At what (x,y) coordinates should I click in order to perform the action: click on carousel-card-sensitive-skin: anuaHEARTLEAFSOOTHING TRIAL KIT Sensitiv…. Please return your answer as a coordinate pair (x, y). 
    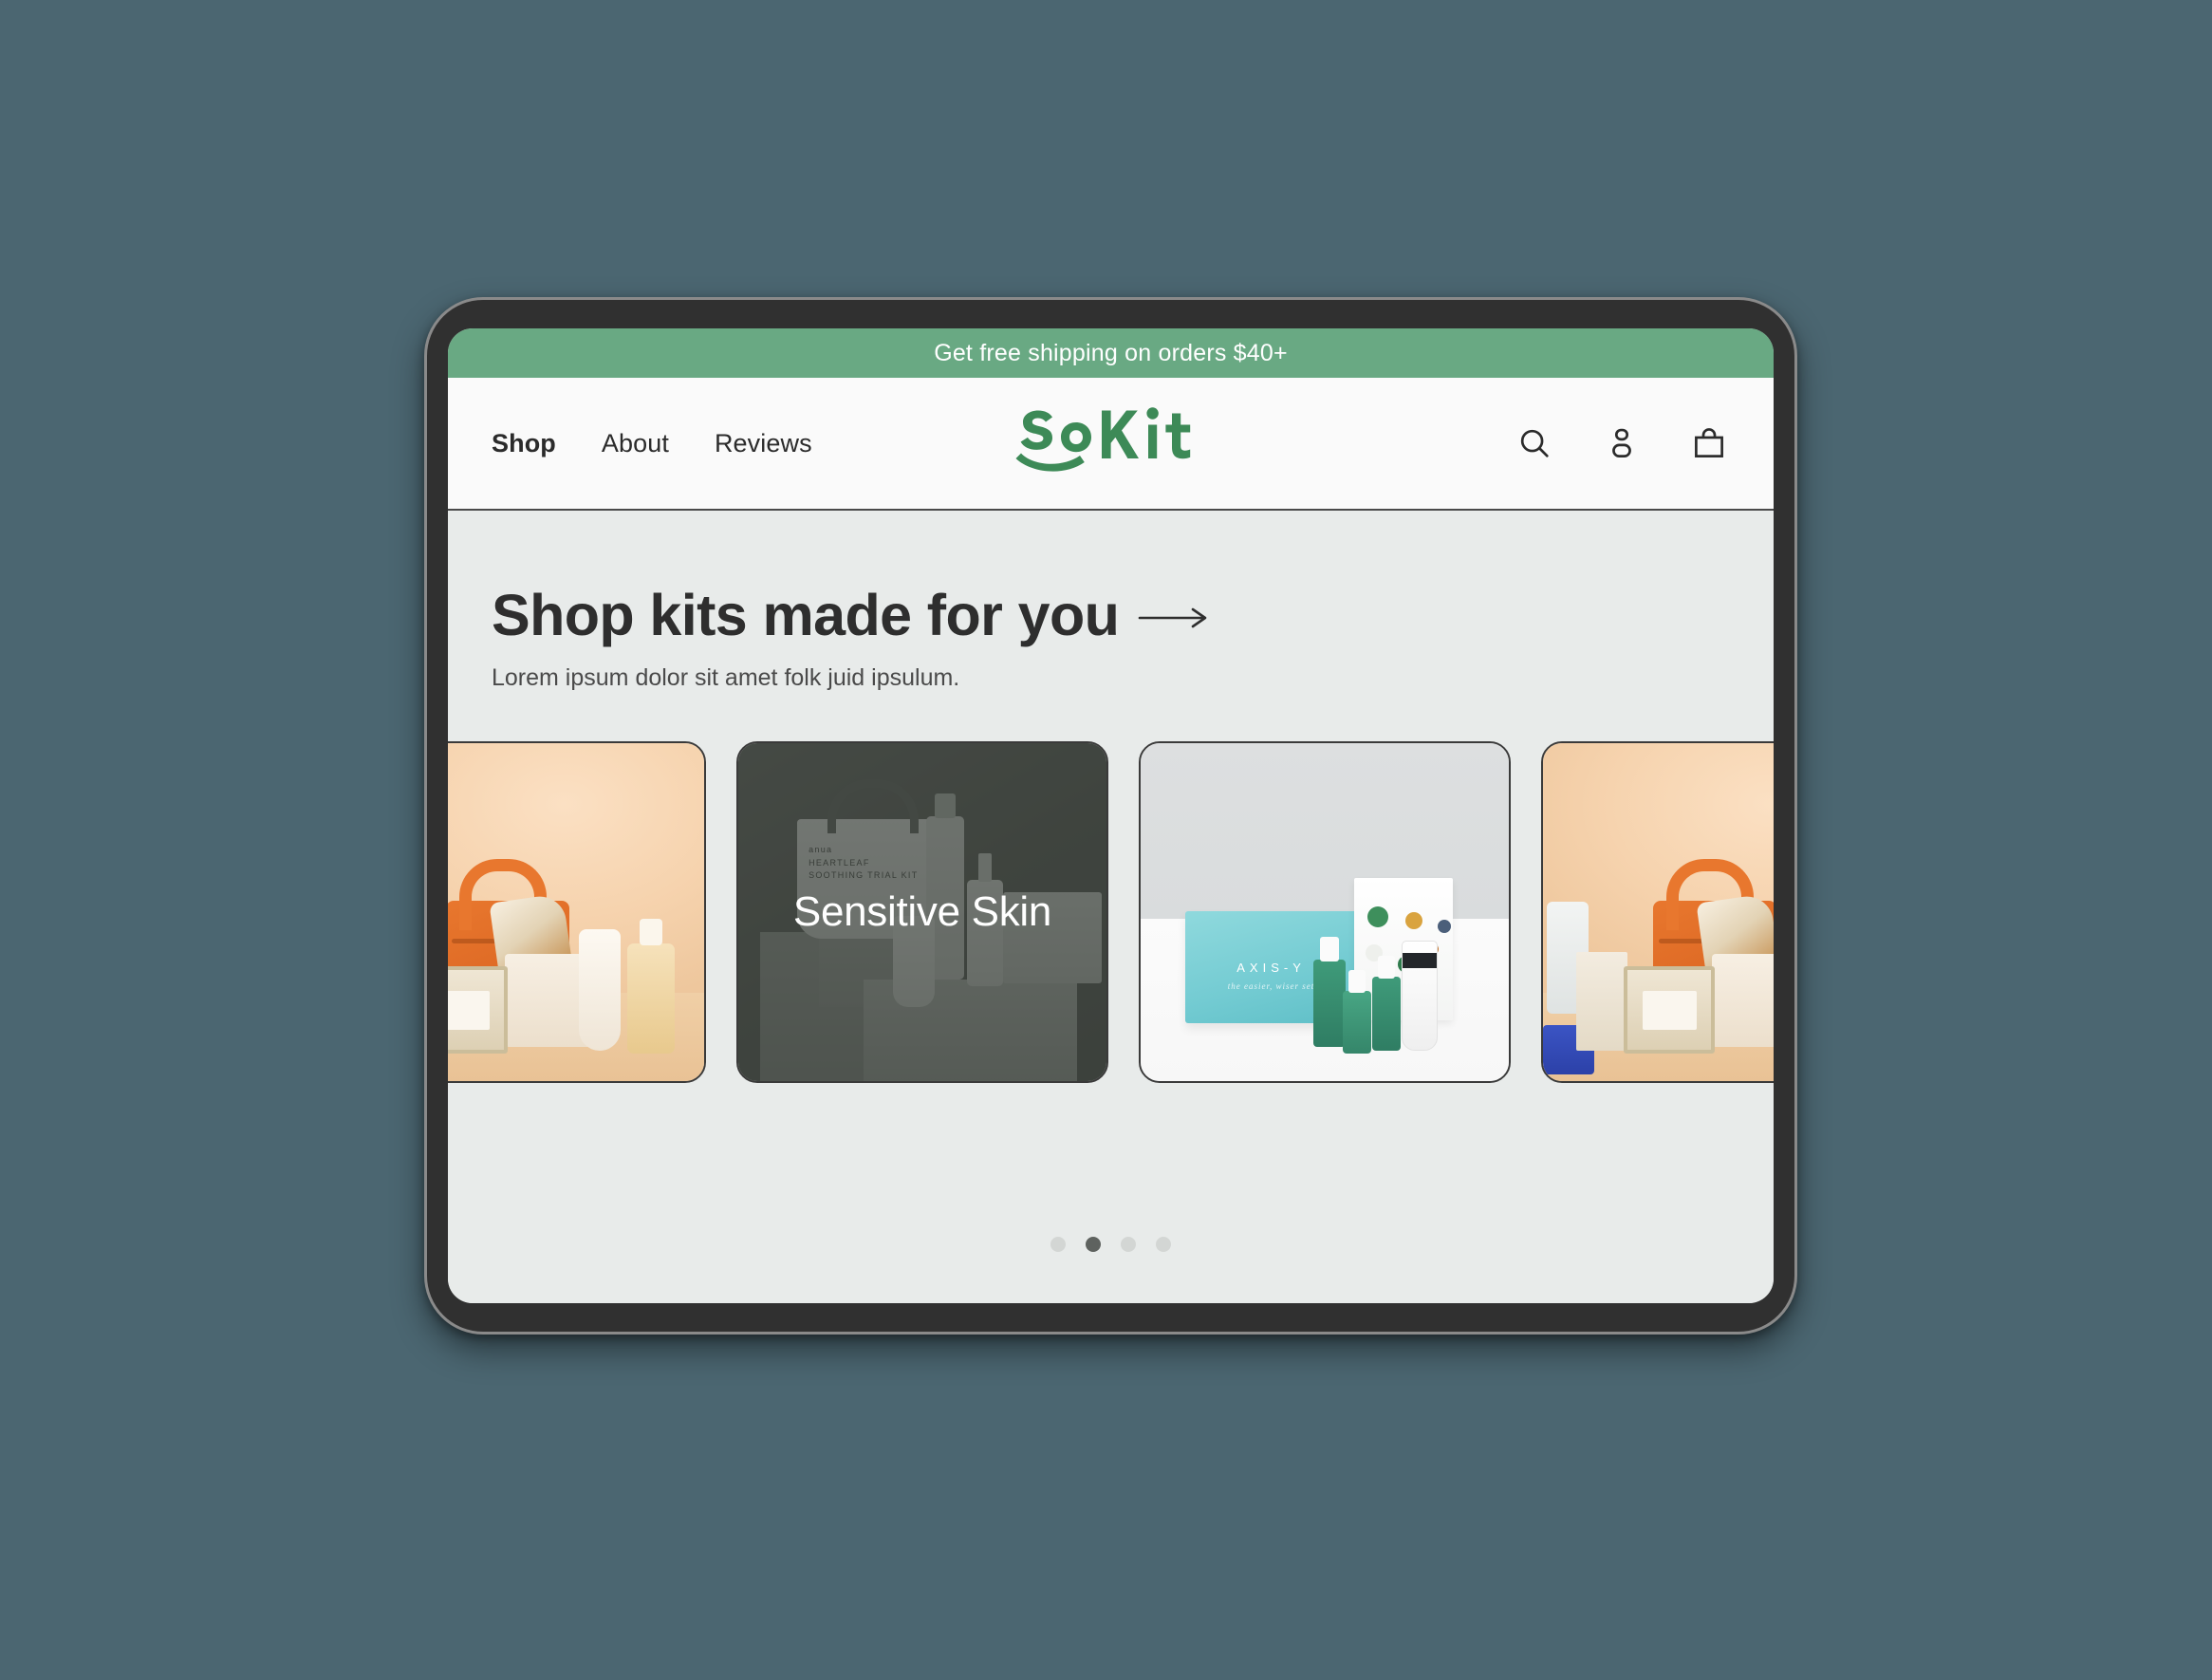
    Looking at the image, I should click on (922, 912).